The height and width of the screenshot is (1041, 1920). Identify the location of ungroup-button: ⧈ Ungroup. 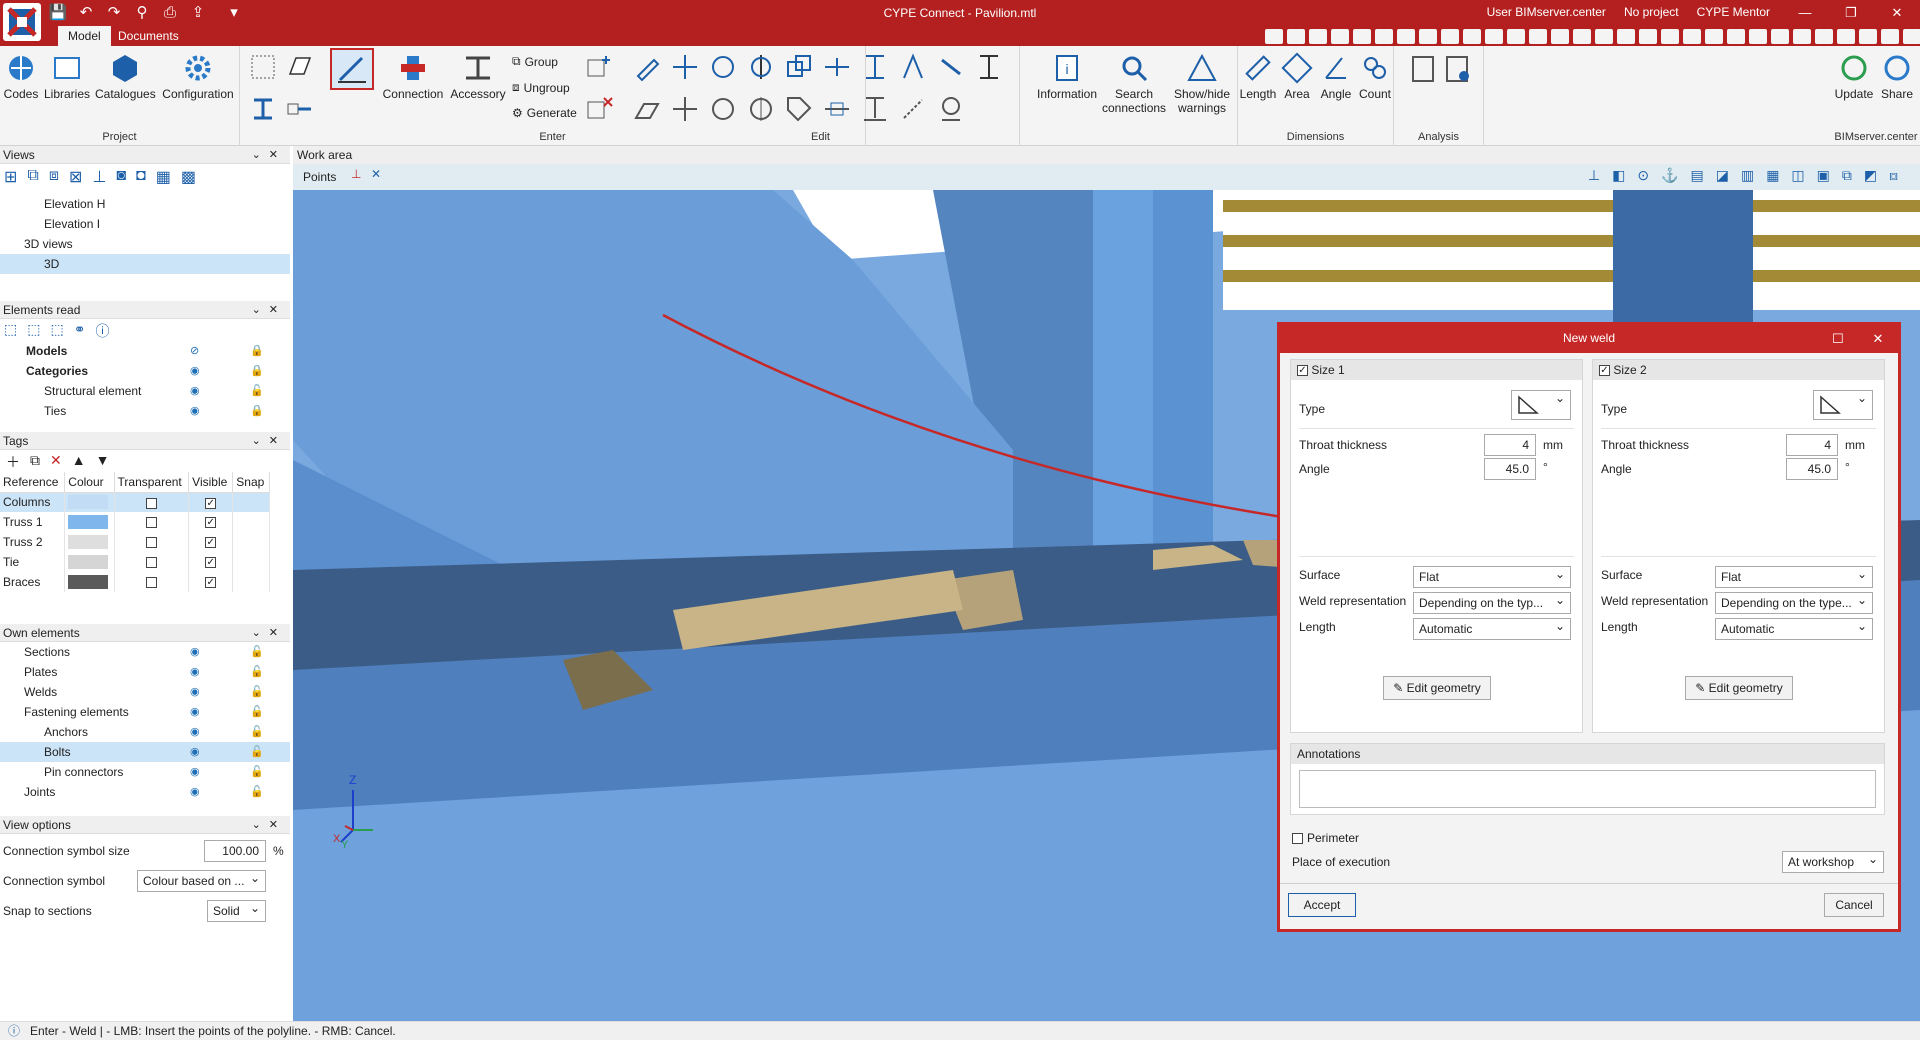
(541, 87).